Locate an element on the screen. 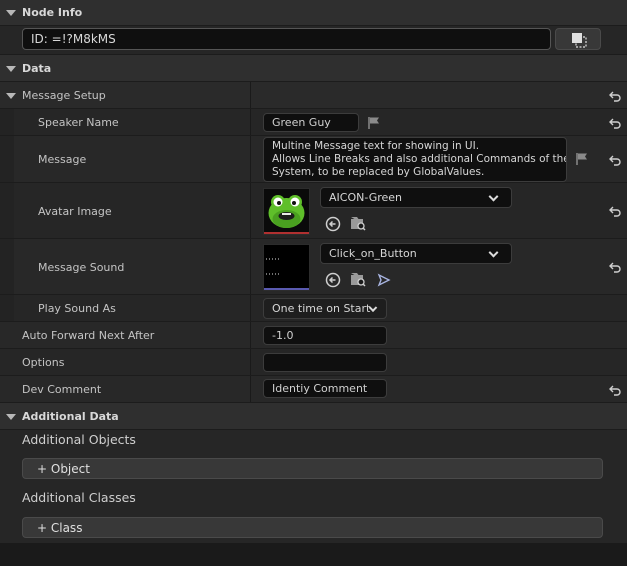  auto-forward-input: -1.0 is located at coordinates (325, 335).